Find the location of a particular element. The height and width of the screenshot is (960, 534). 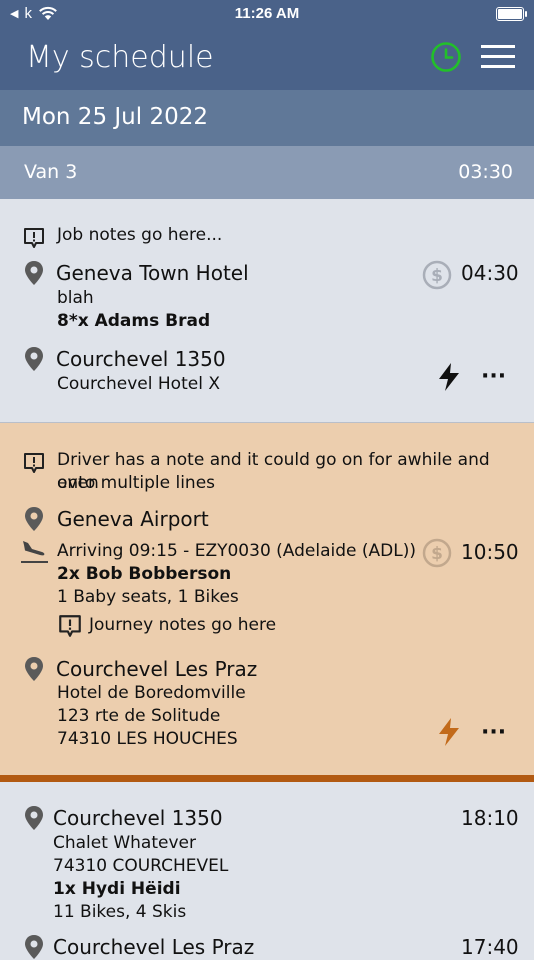

active-job-divider is located at coordinates (267, 778).